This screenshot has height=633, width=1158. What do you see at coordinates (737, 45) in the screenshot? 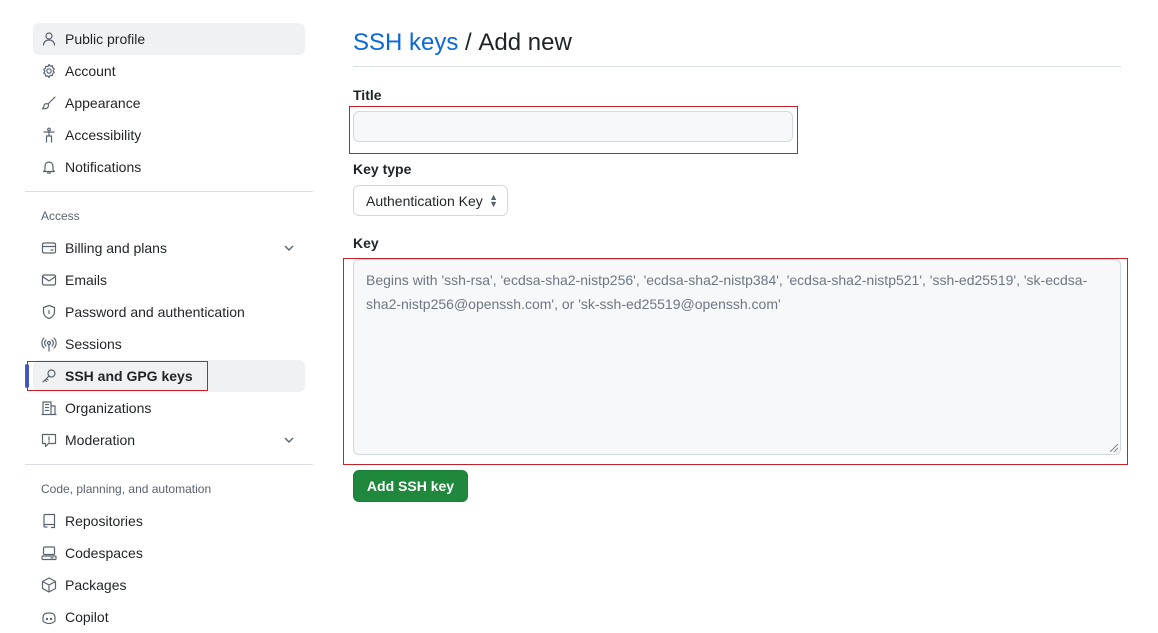
I see `page-title: SSH keys / Add new` at bounding box center [737, 45].